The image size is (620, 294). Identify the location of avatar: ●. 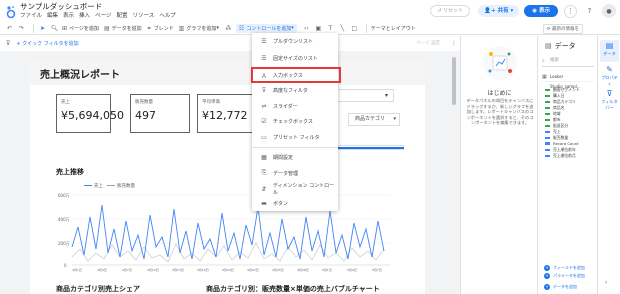
(609, 11).